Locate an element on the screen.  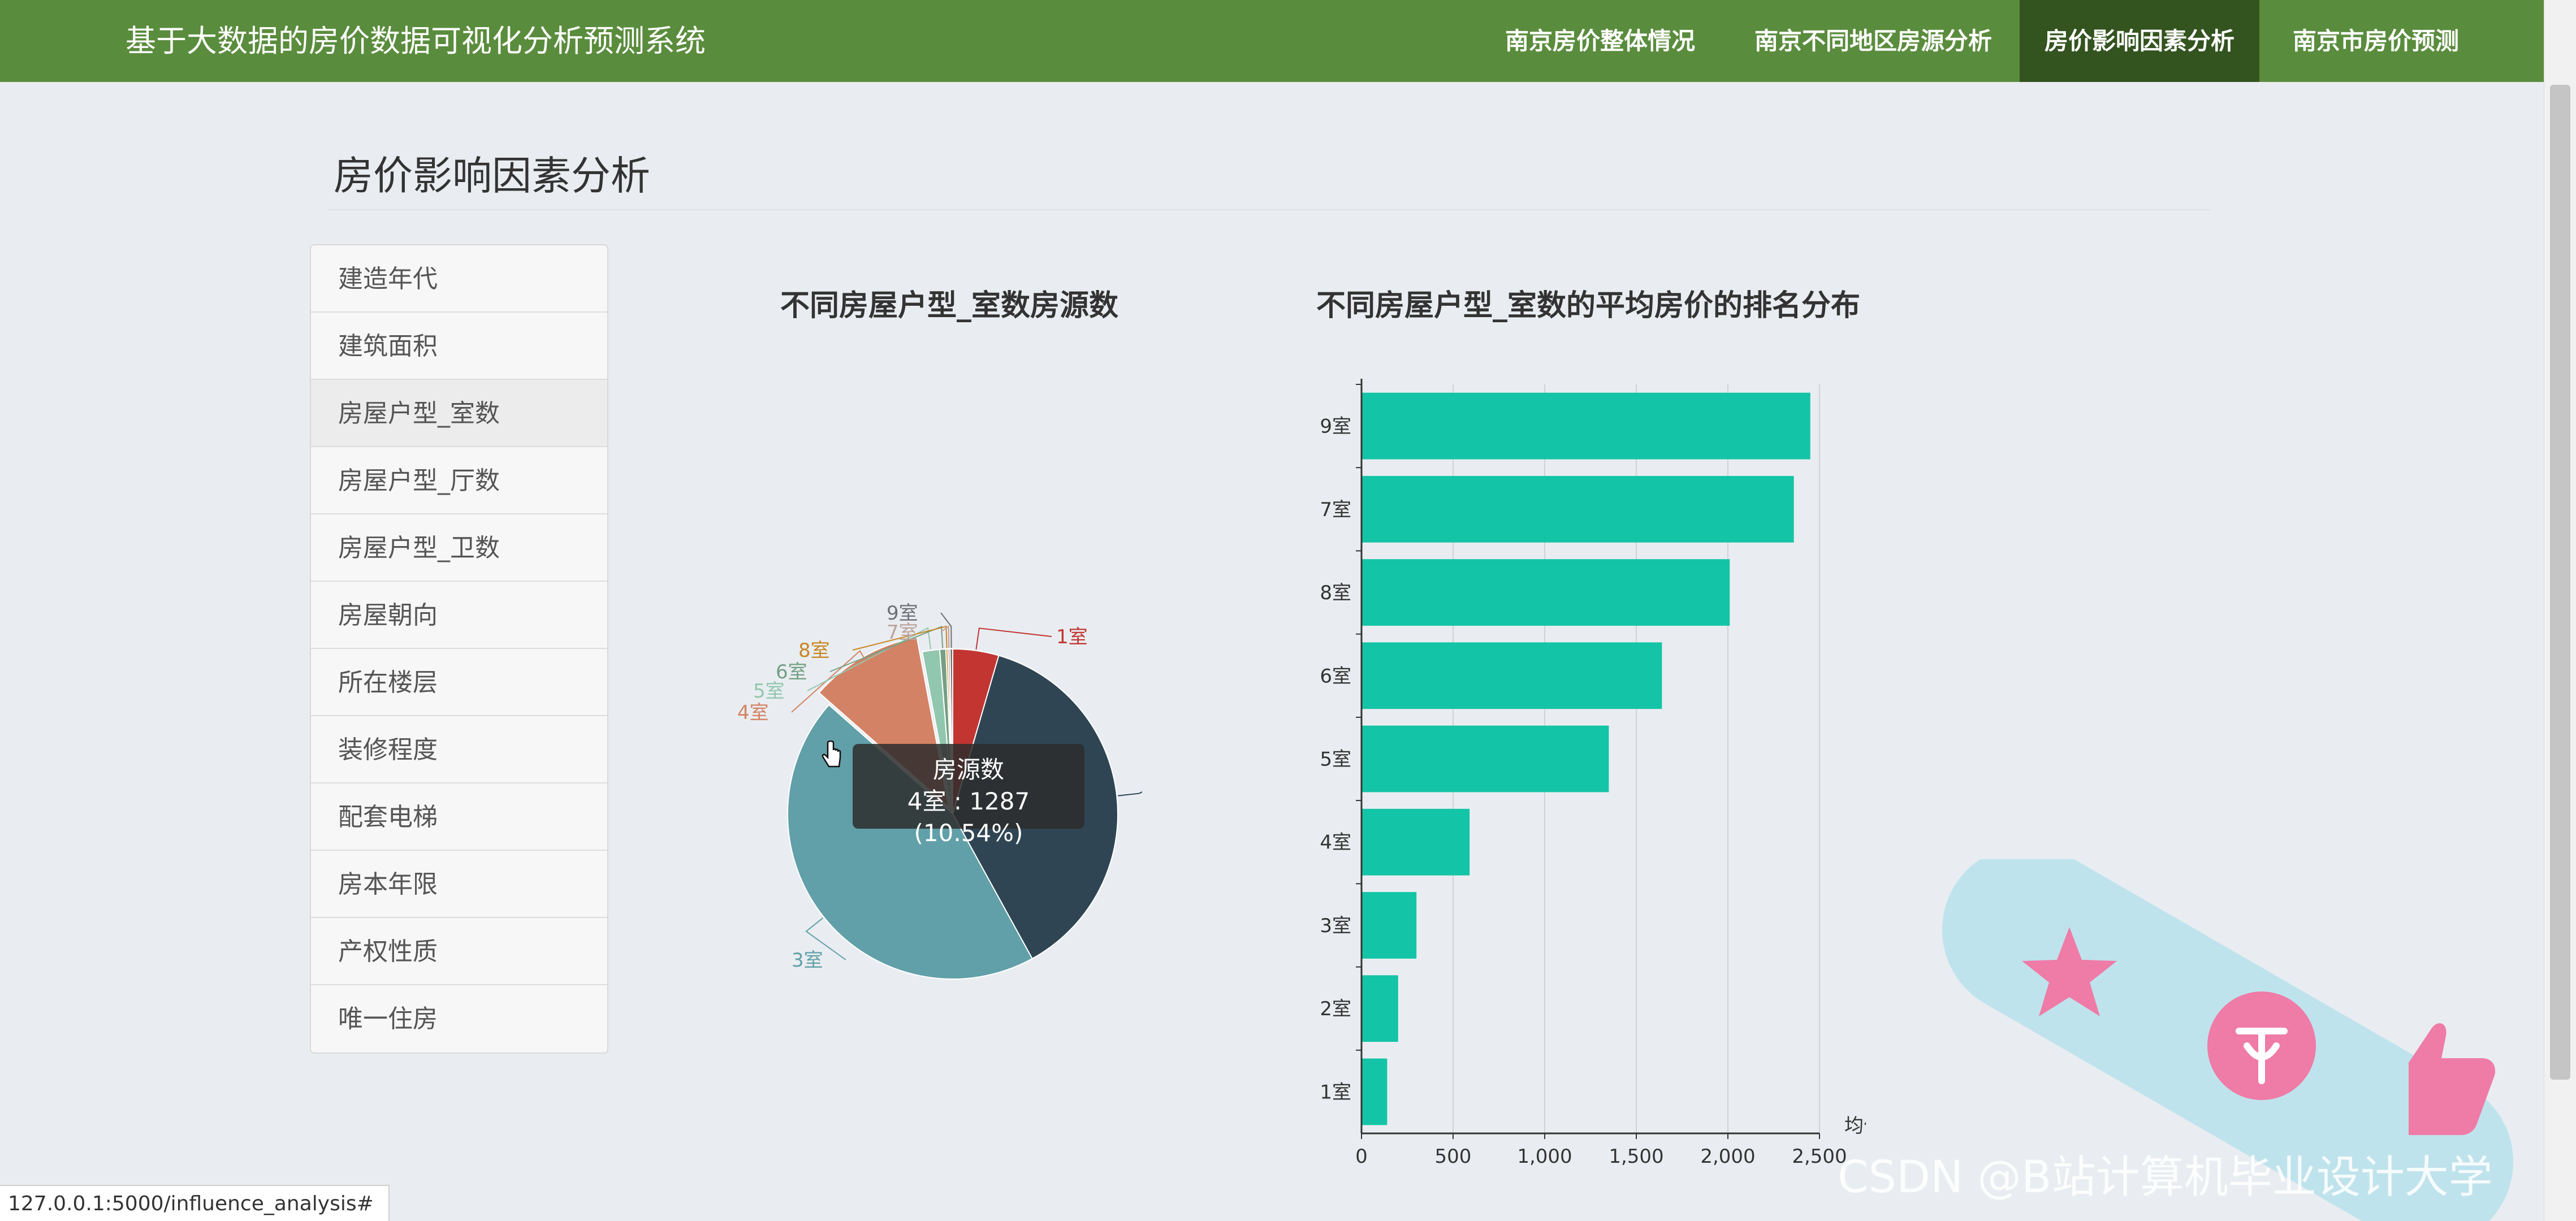
sidebar-item-property-type: 产权性质 is located at coordinates (459, 951).